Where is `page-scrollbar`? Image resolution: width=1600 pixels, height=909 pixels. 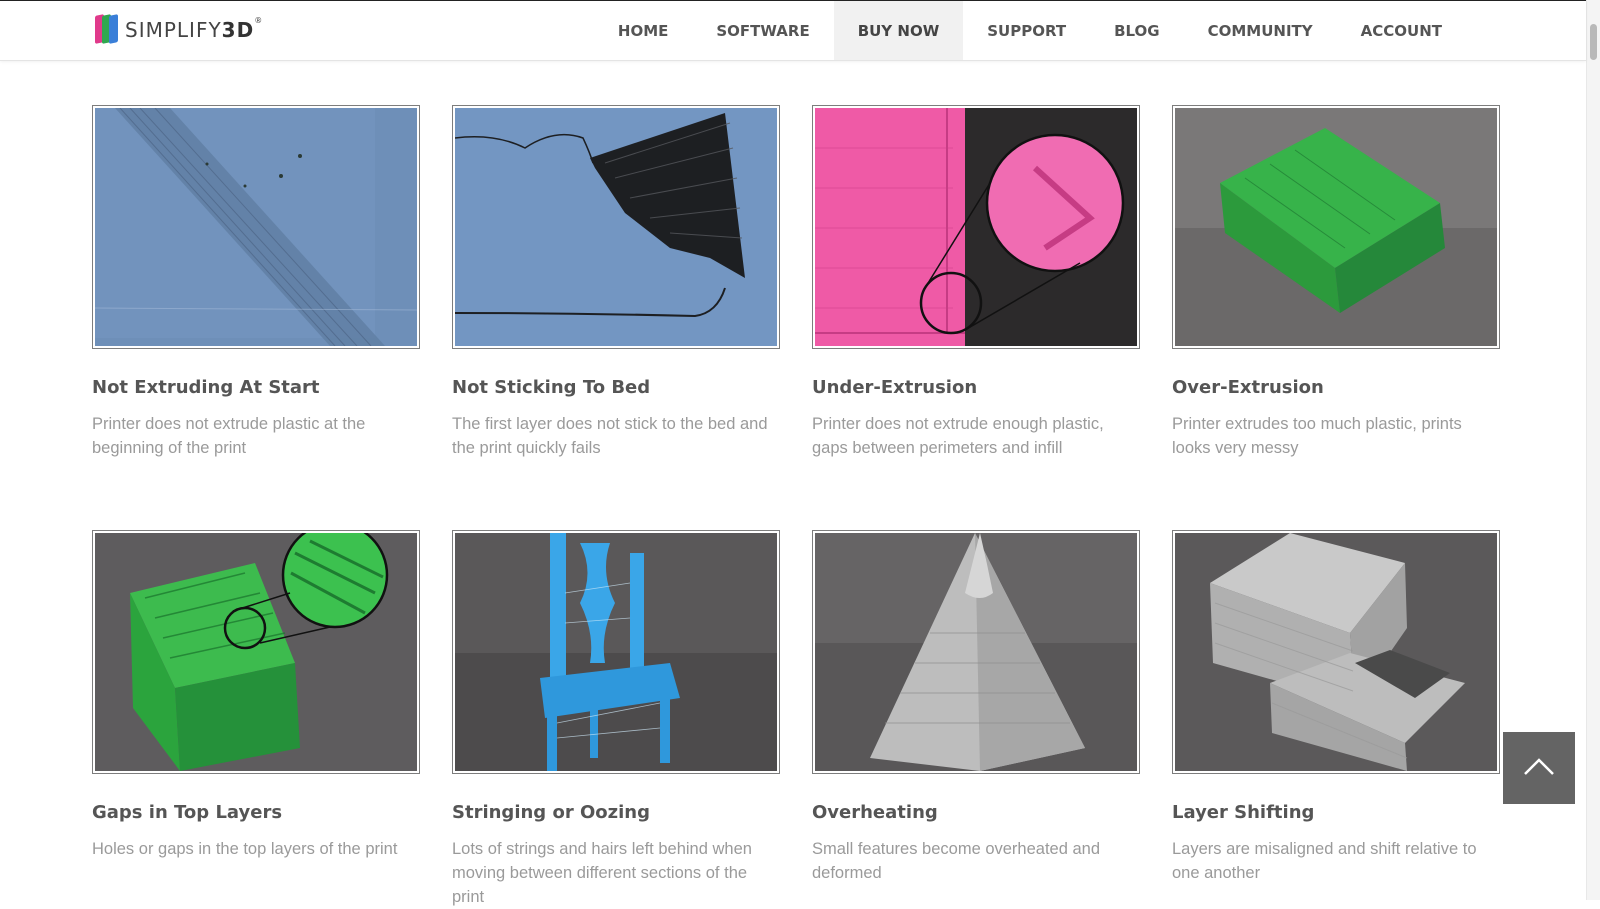
page-scrollbar is located at coordinates (1593, 450).